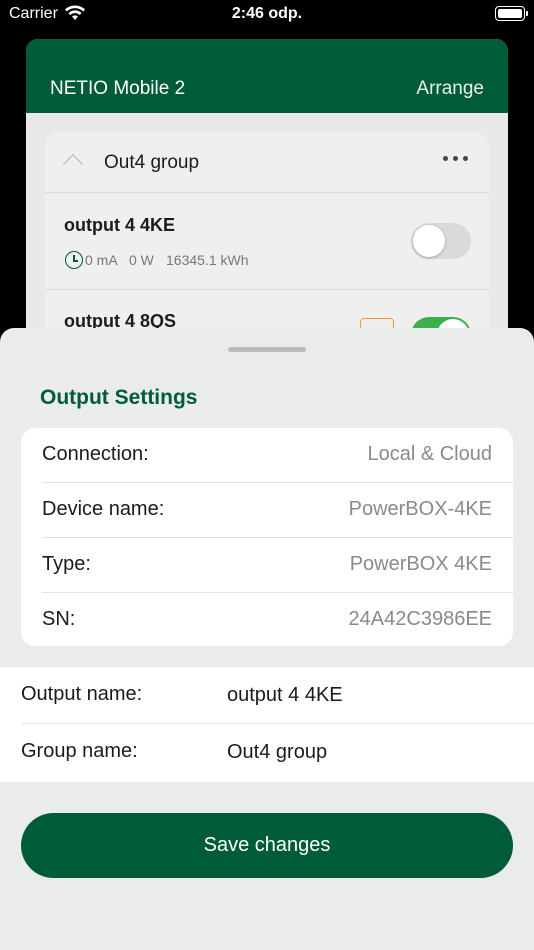 Image resolution: width=534 pixels, height=950 pixels. Describe the element at coordinates (103, 509) in the screenshot. I see `info-label: Device name:` at that location.